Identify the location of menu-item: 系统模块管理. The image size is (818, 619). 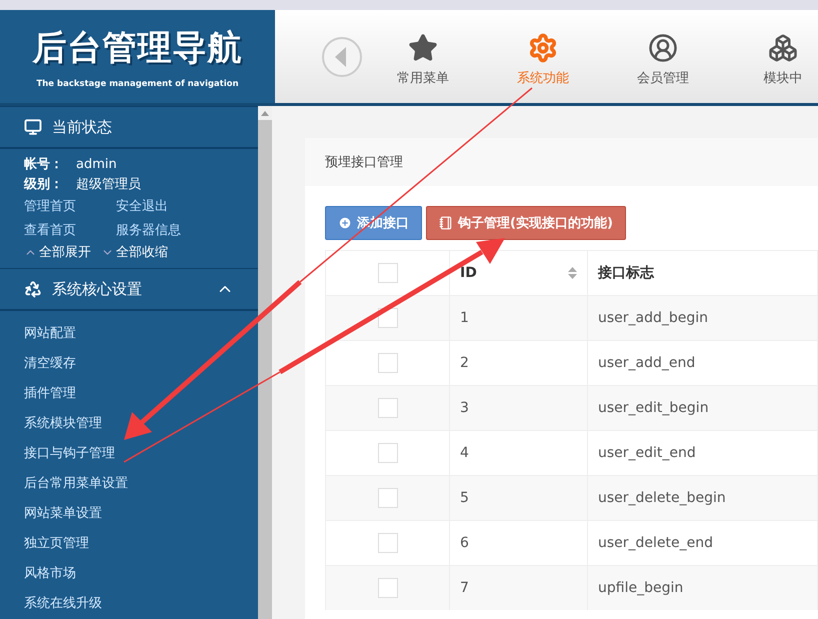
(129, 424).